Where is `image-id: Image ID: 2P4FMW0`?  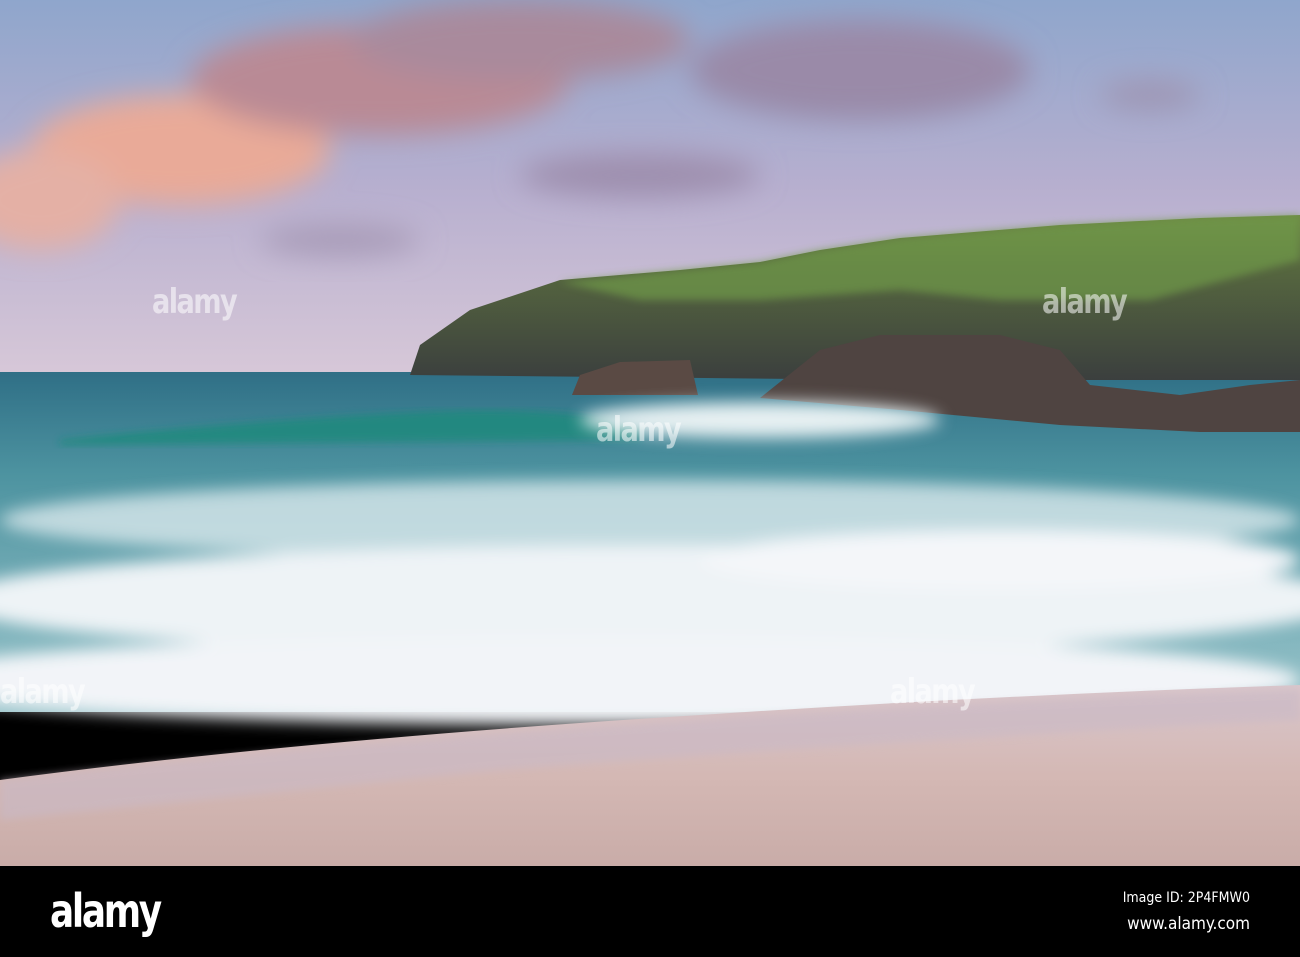 image-id: Image ID: 2P4FMW0 is located at coordinates (1186, 898).